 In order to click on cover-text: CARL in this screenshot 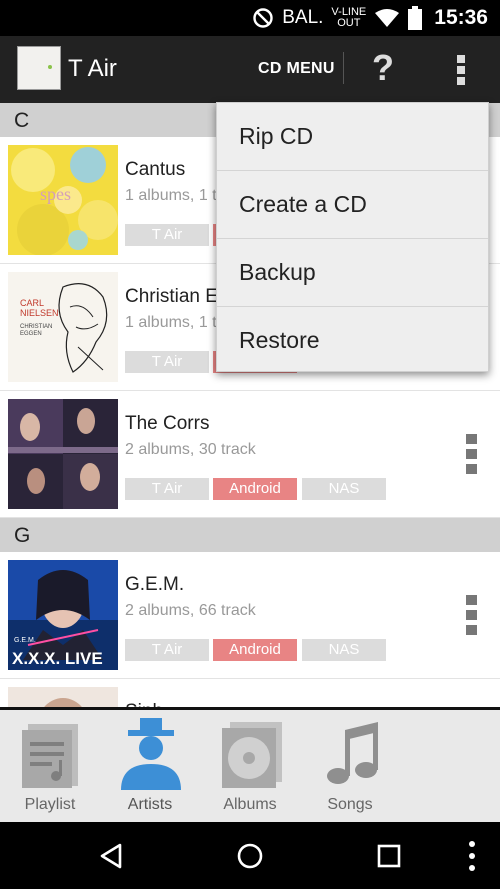, I will do `click(32, 303)`.